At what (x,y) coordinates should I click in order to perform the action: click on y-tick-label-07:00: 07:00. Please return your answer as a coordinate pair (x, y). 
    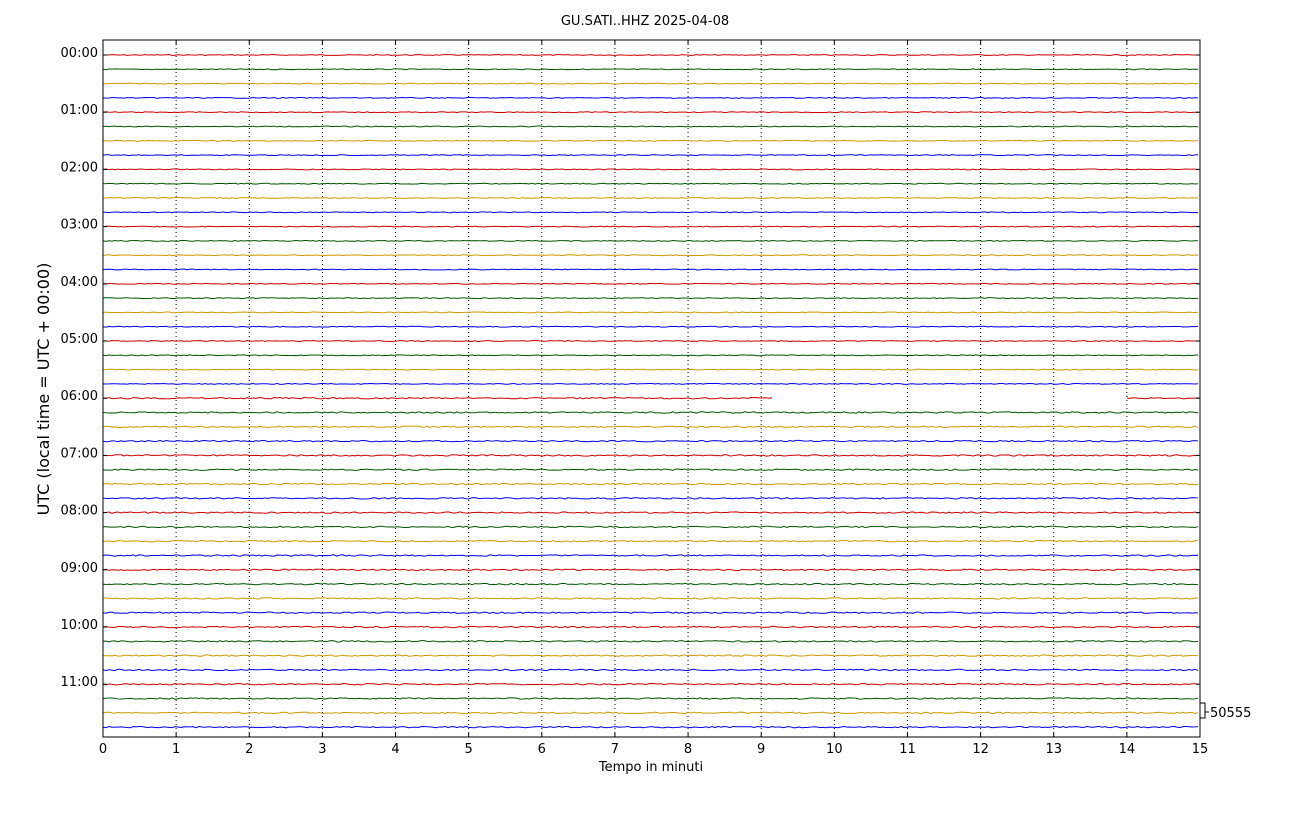
    Looking at the image, I should click on (79, 453).